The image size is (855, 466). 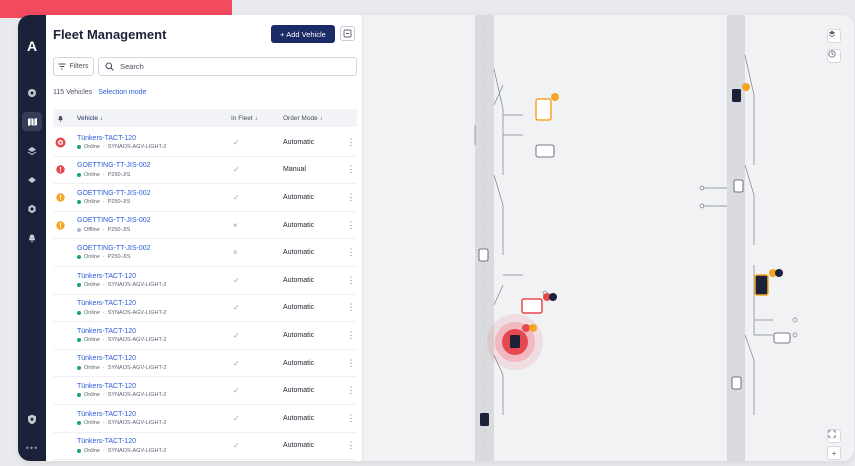 I want to click on nav-map-button, so click(x=32, y=121).